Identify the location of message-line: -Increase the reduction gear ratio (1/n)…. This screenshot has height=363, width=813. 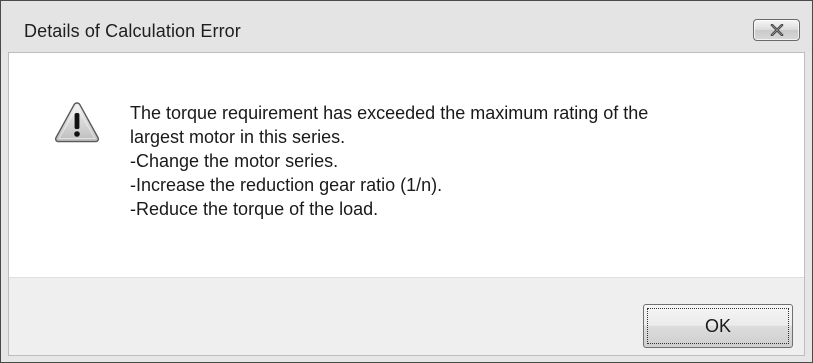
(286, 185).